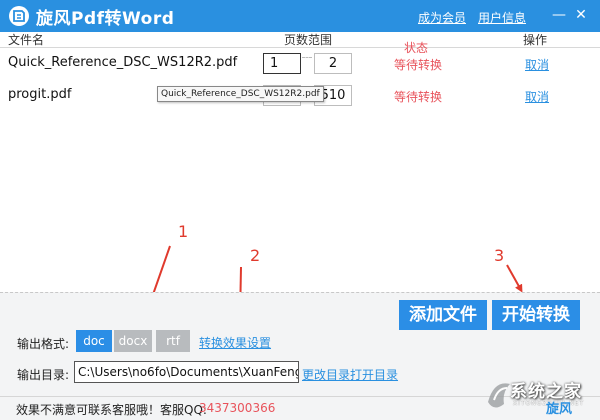 The height and width of the screenshot is (420, 600). I want to click on watermark-mini-text: 旋风, so click(559, 409).